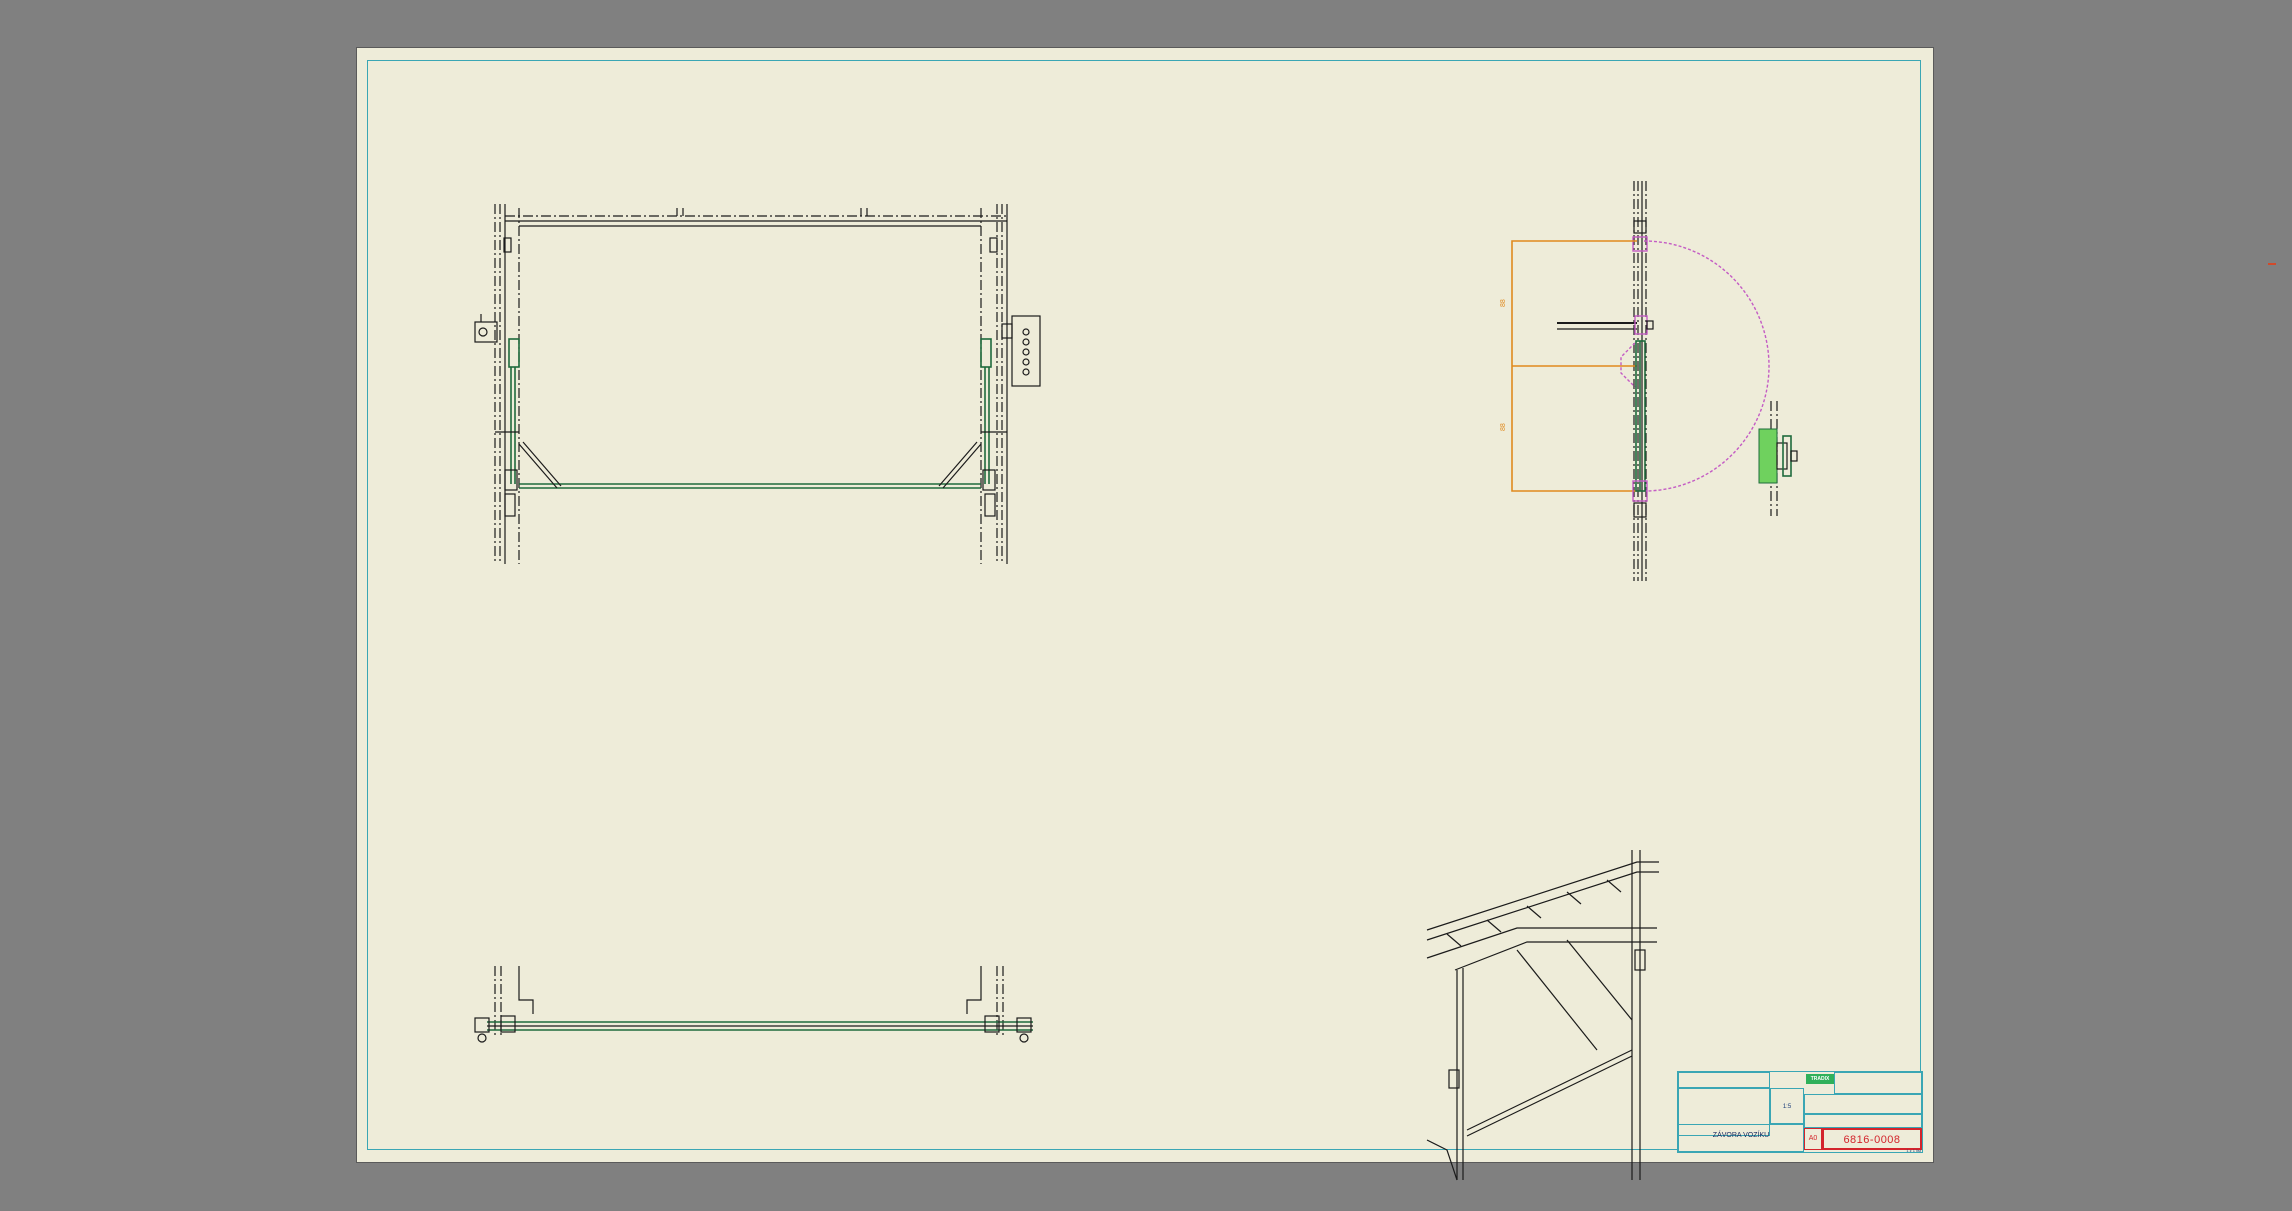  What do you see at coordinates (1878, 1083) in the screenshot?
I see `company-info` at bounding box center [1878, 1083].